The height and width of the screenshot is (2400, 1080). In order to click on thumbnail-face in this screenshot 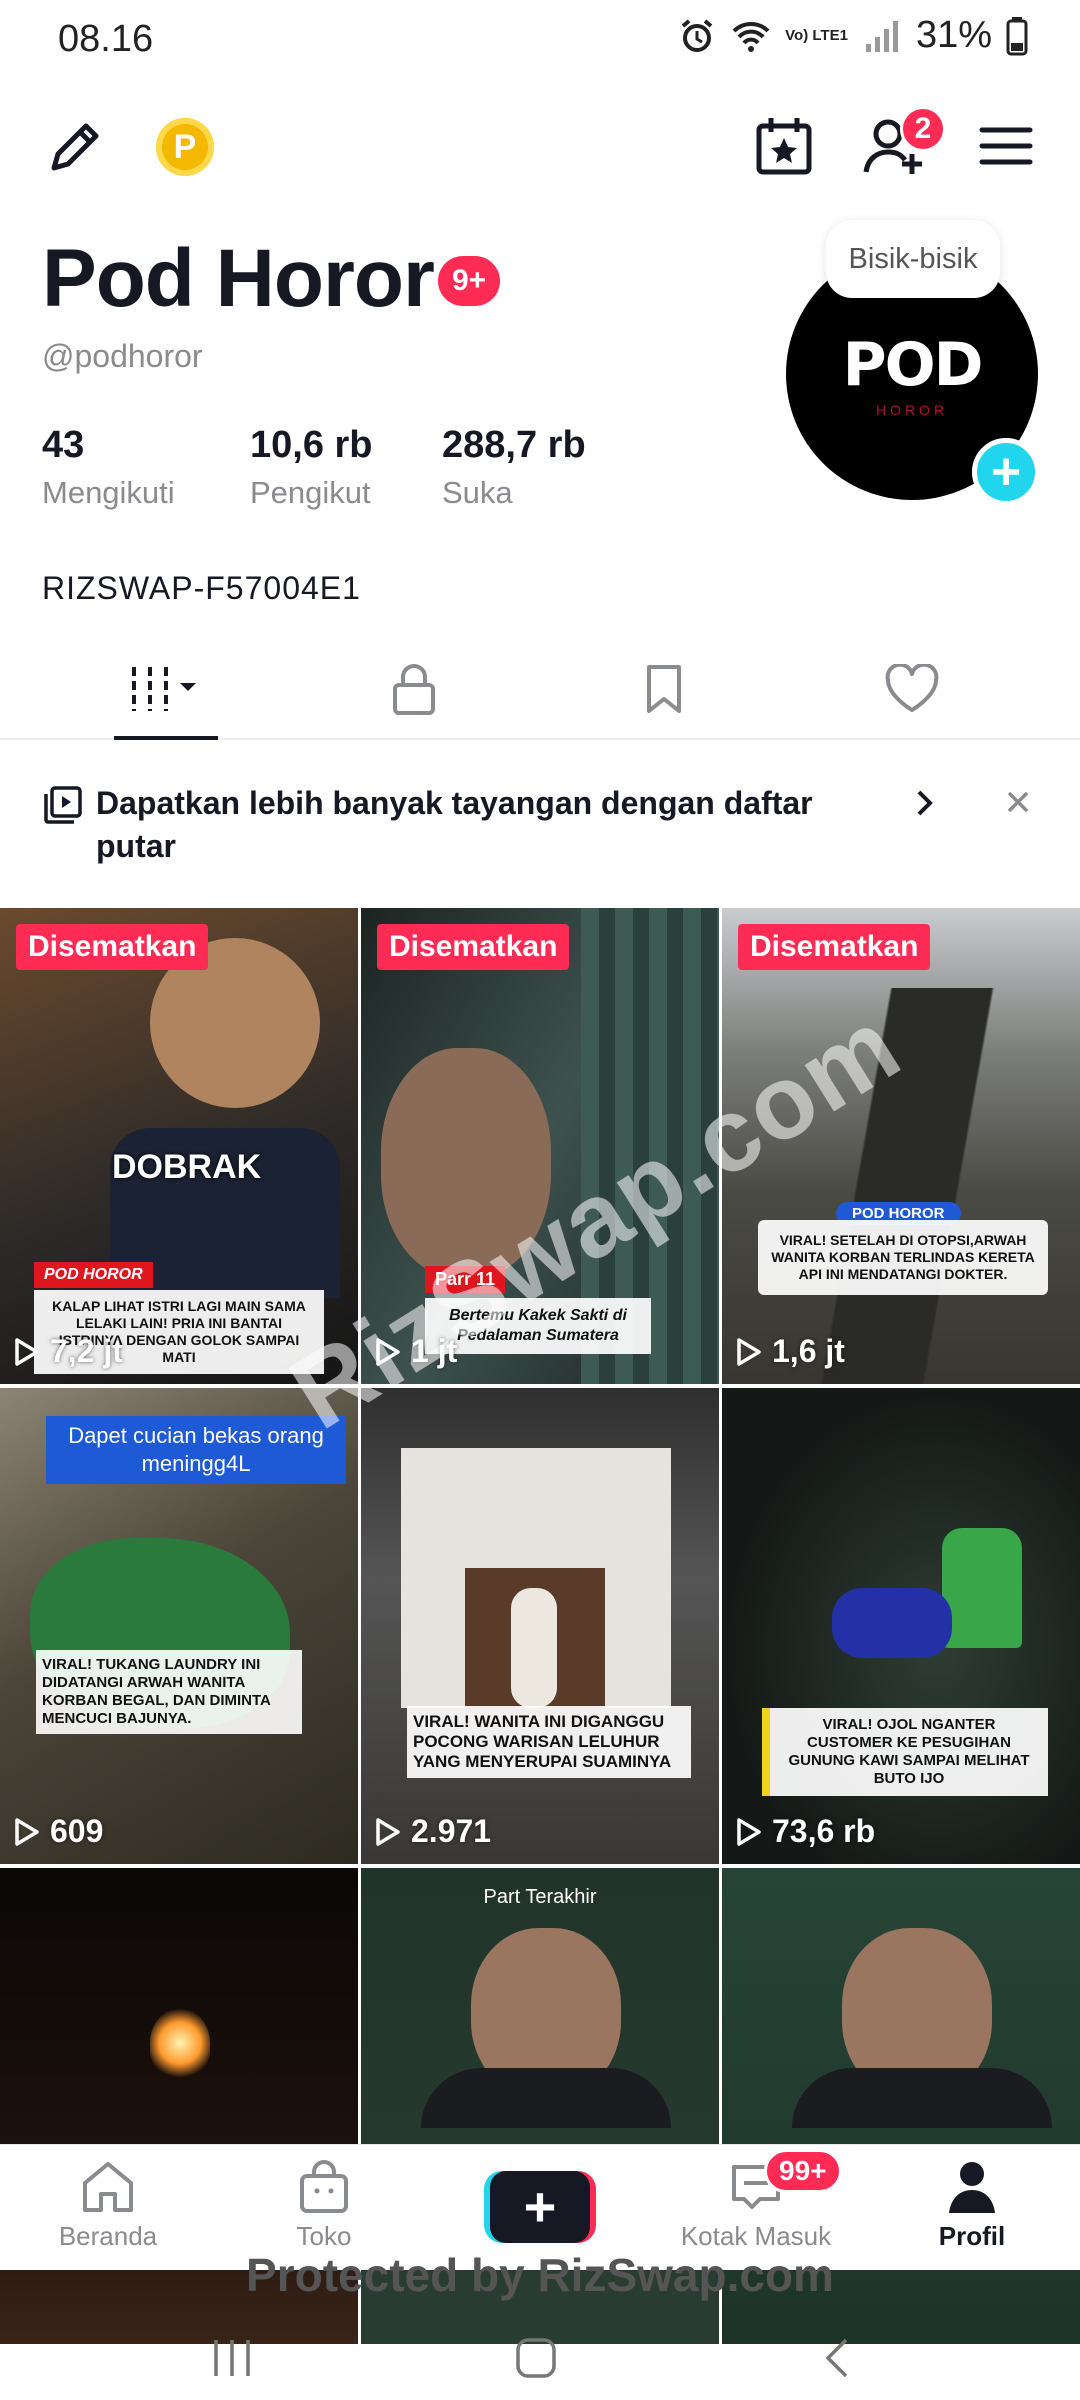, I will do `click(466, 1163)`.